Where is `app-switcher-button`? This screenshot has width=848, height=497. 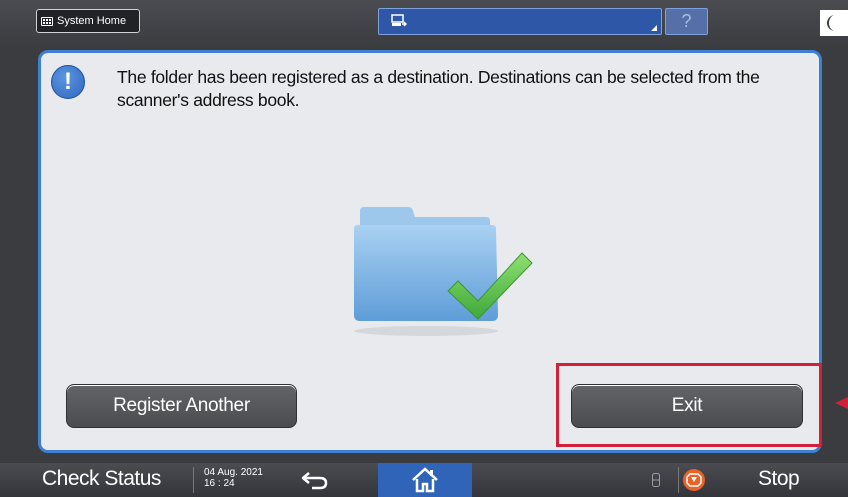 app-switcher-button is located at coordinates (520, 21).